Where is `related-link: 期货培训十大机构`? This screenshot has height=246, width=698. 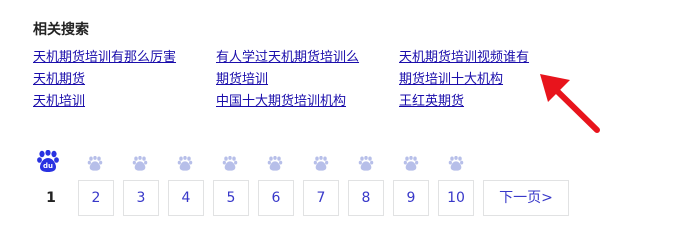
related-link: 期货培训十大机构 is located at coordinates (464, 80).